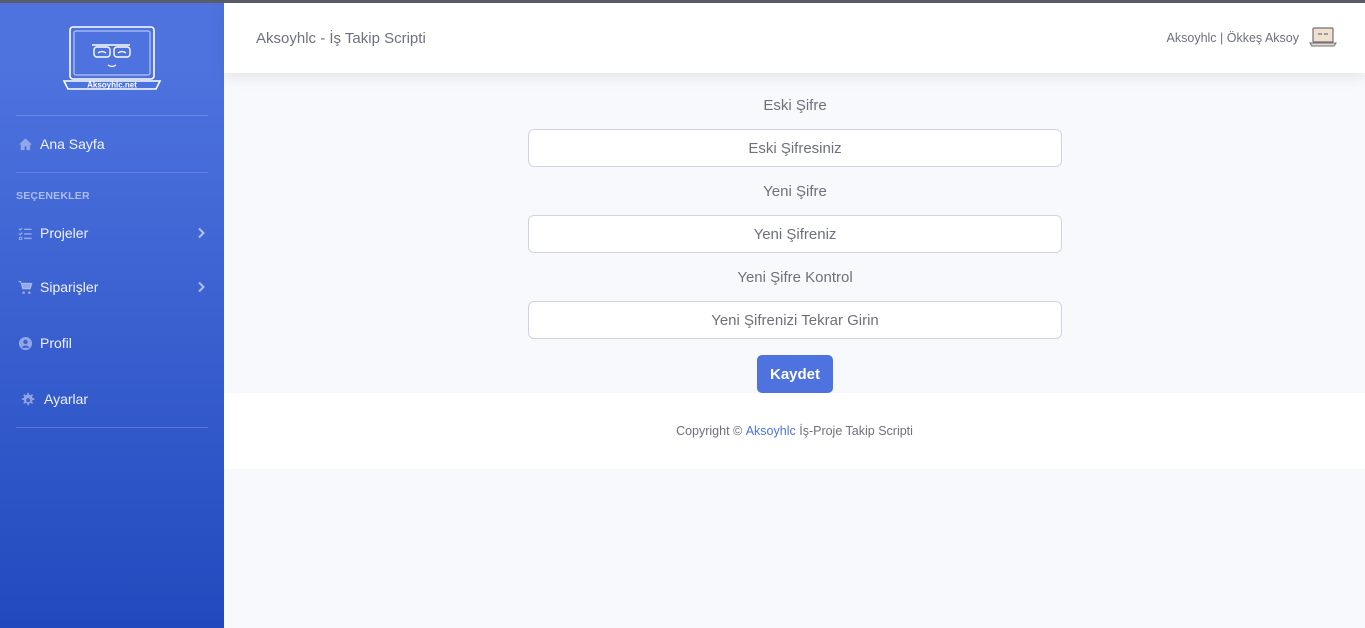 The width and height of the screenshot is (1365, 628). What do you see at coordinates (56, 343) in the screenshot?
I see `sidebar-item-label: Profil` at bounding box center [56, 343].